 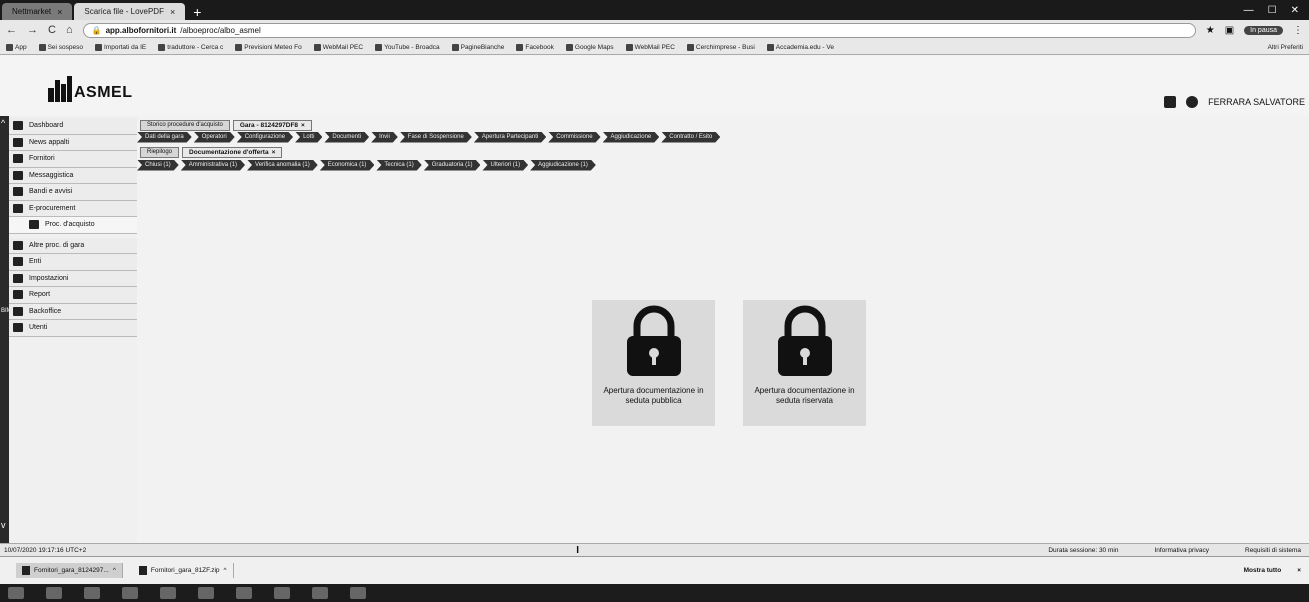 What do you see at coordinates (358, 593) in the screenshot?
I see `chrome-icon` at bounding box center [358, 593].